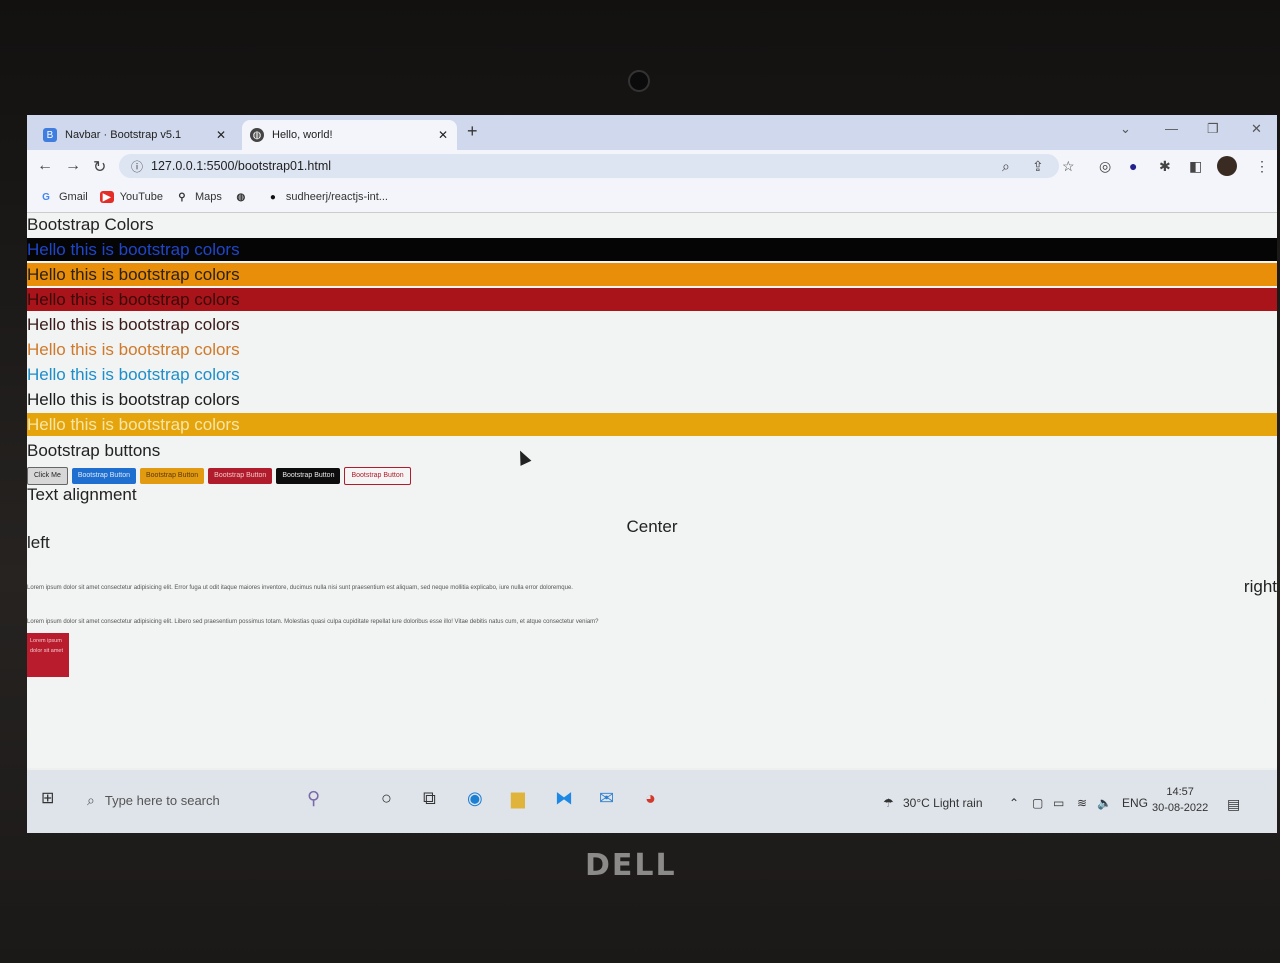 The width and height of the screenshot is (1280, 963). I want to click on reload-icon: ↻, so click(99, 167).